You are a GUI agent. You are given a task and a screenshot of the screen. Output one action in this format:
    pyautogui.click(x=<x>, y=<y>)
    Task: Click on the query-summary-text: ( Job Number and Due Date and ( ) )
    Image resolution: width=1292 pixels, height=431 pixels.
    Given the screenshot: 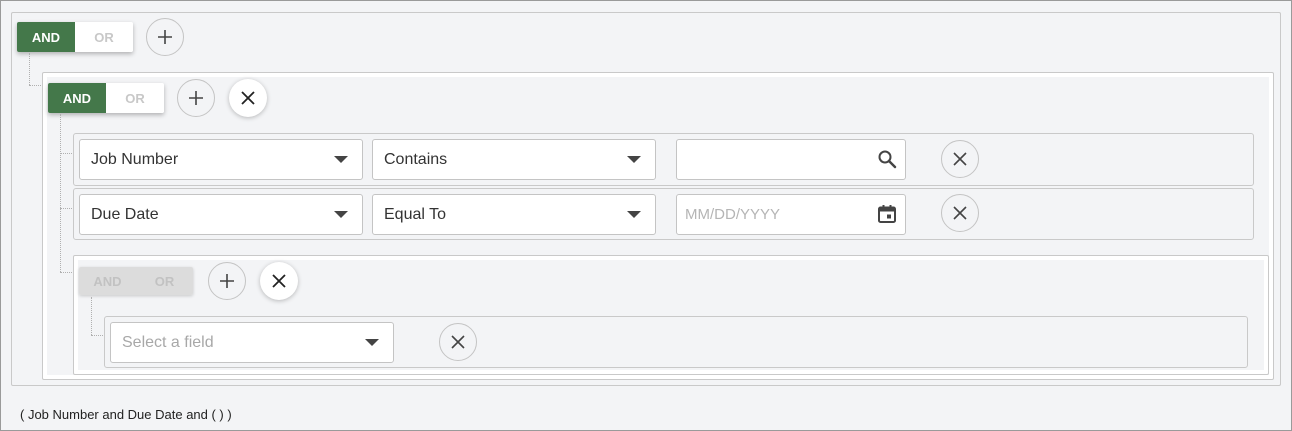 What is the action you would take?
    pyautogui.click(x=126, y=414)
    